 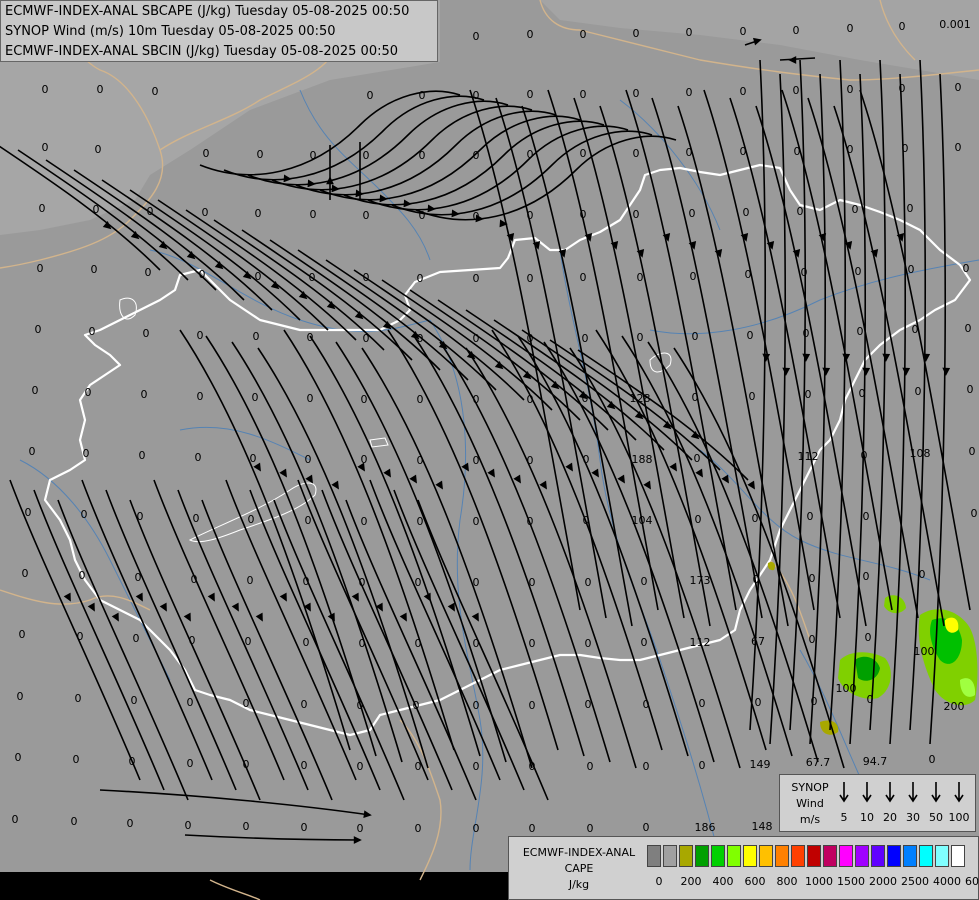 I want to click on cape-value-label: 100, so click(x=846, y=688).